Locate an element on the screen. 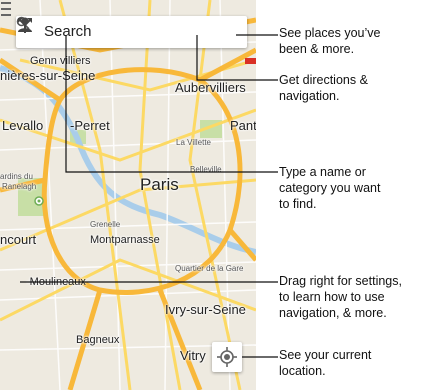 This screenshot has height=390, width=422. callout-location: See your current location. is located at coordinates (350, 363).